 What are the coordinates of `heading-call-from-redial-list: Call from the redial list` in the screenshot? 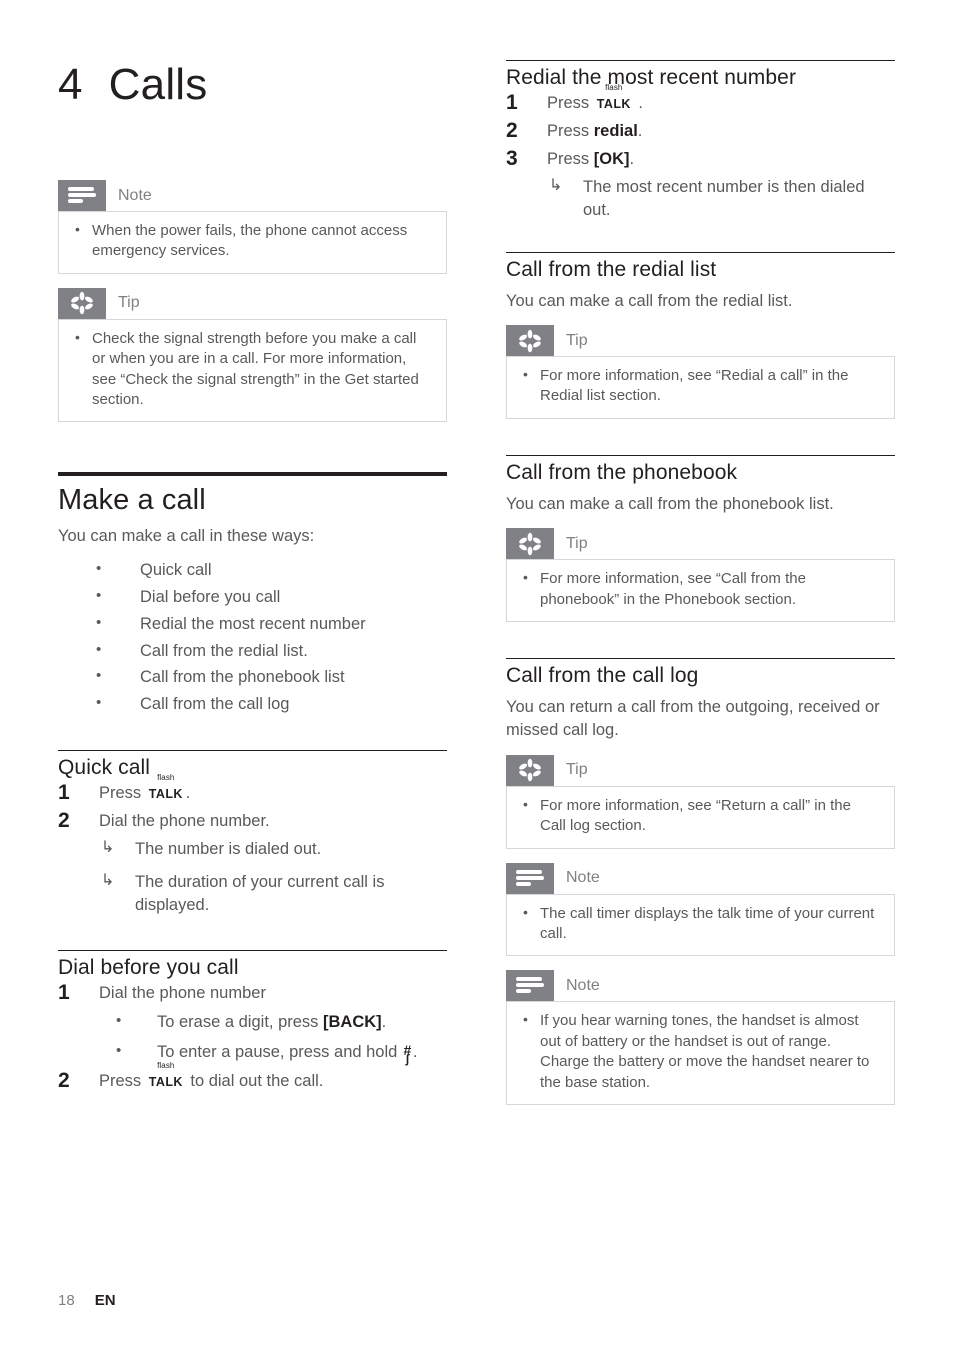 It's located at (611, 269).